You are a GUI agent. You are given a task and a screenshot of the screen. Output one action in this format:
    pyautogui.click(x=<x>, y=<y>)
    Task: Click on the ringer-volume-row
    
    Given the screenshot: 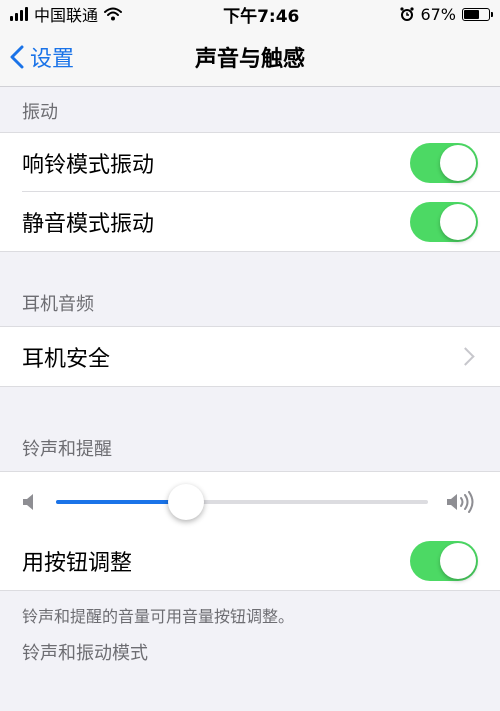 What is the action you would take?
    pyautogui.click(x=250, y=501)
    